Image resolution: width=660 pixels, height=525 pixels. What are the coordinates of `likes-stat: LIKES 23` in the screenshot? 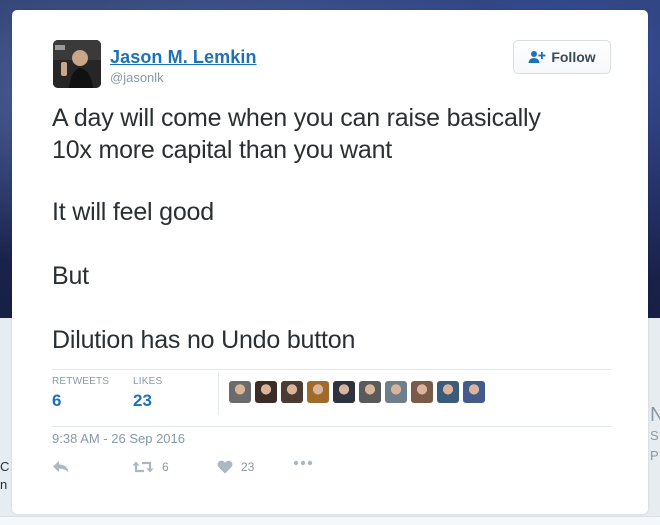 It's located at (147, 393).